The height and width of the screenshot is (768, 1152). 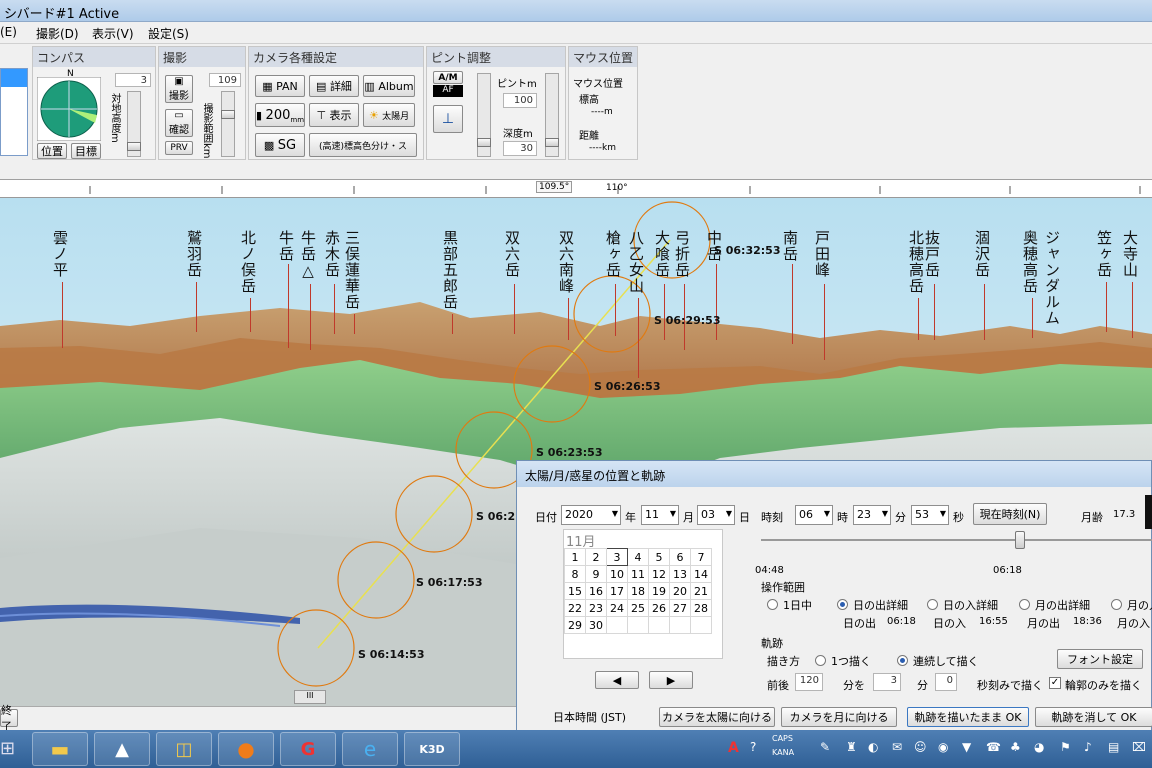 I want to click on calendar-day: 18, so click(x=638, y=591).